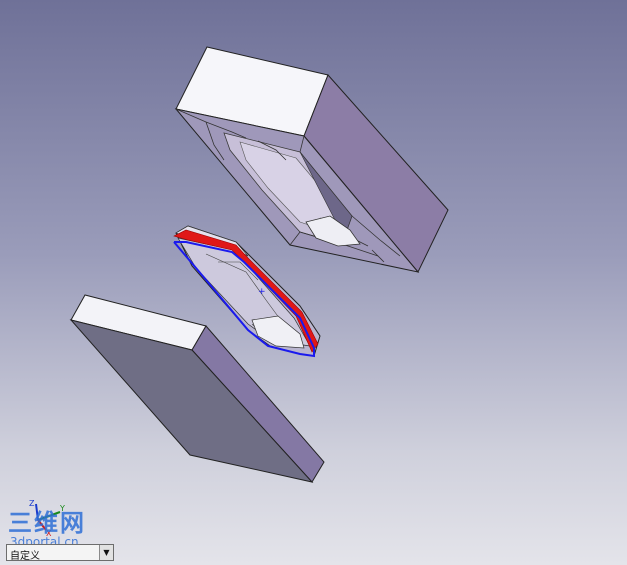 The image size is (627, 565). Describe the element at coordinates (60, 553) in the screenshot. I see `view-orientation-select: 自定义 ▼` at that location.